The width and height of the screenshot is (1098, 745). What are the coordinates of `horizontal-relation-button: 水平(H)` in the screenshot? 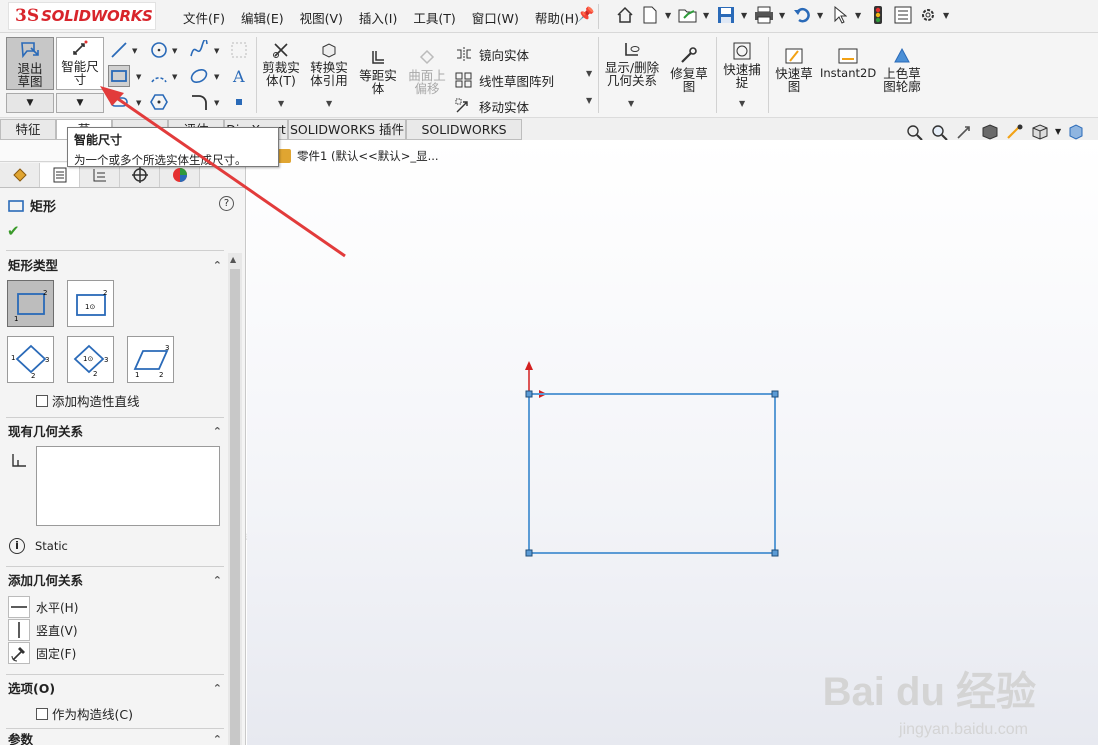 It's located at (43, 607).